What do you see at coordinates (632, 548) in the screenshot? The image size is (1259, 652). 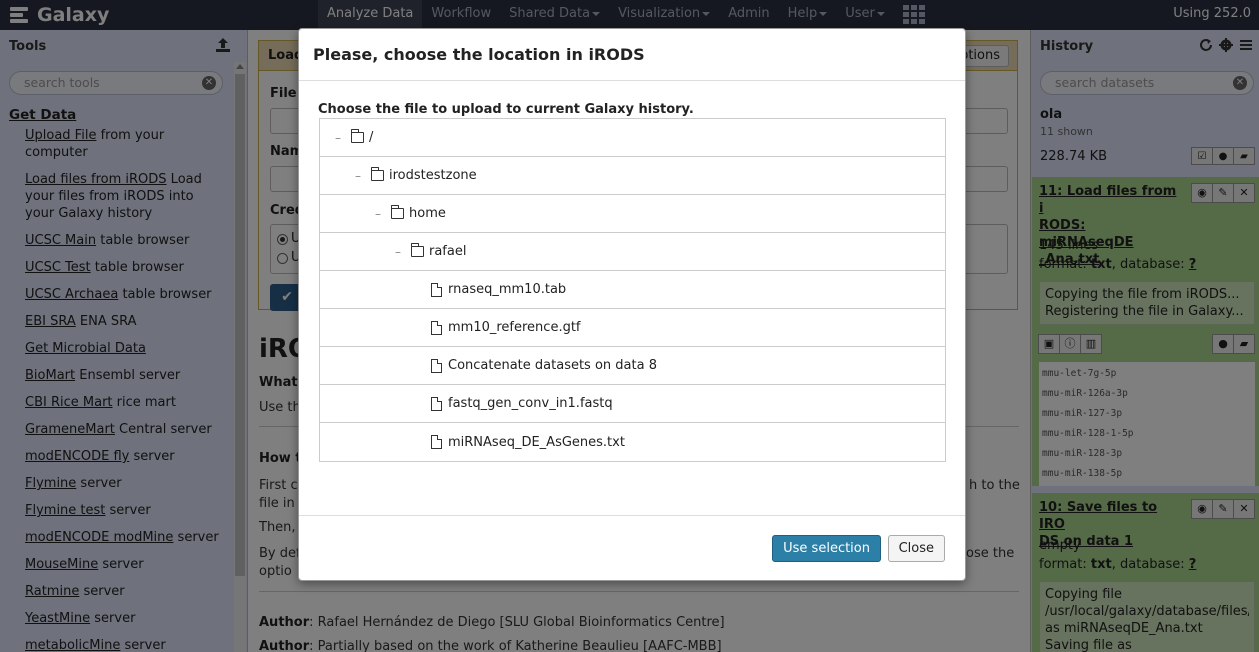 I see `modal-footer: Use selection Close` at bounding box center [632, 548].